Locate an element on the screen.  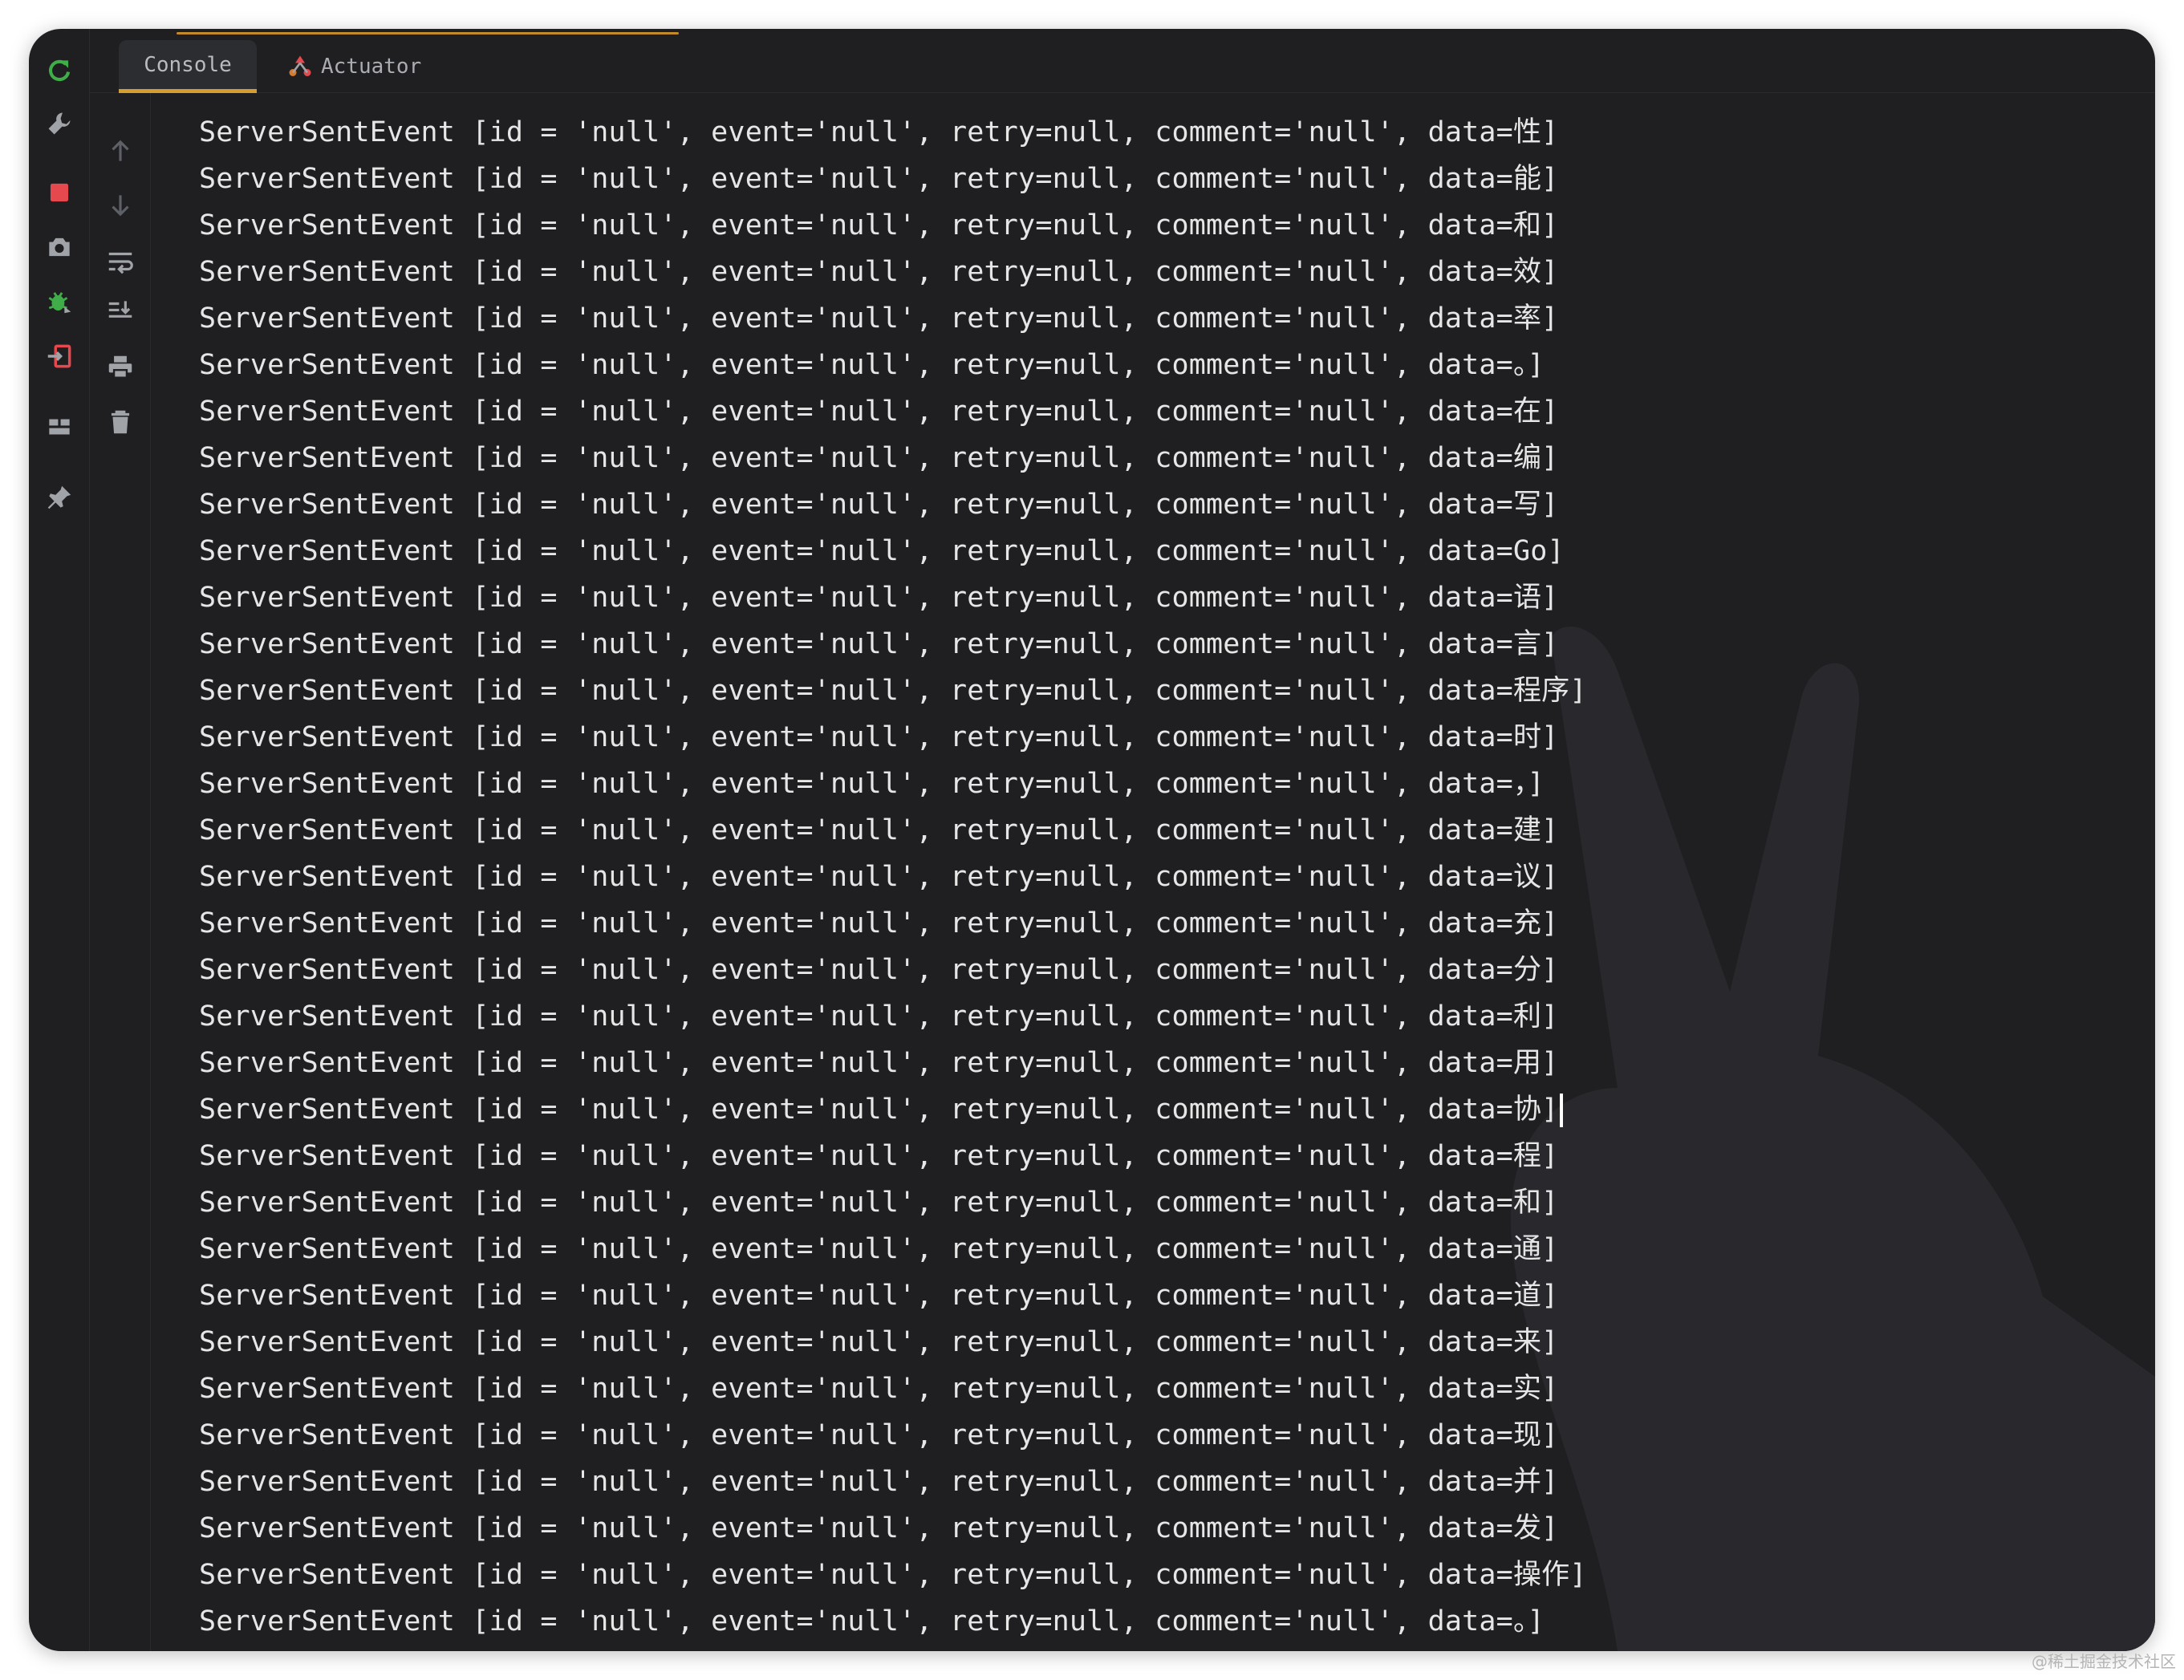
wrench-icon is located at coordinates (59, 123).